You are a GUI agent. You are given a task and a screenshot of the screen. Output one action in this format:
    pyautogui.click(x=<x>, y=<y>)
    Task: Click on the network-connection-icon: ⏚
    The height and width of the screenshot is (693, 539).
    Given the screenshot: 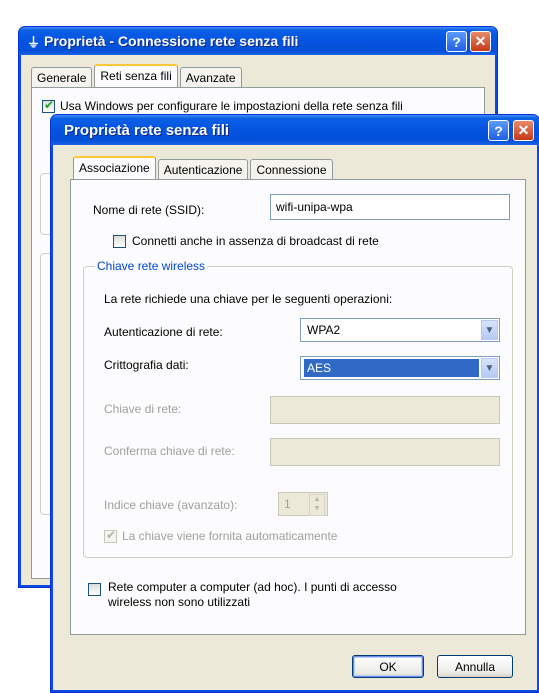 What is the action you would take?
    pyautogui.click(x=34, y=42)
    